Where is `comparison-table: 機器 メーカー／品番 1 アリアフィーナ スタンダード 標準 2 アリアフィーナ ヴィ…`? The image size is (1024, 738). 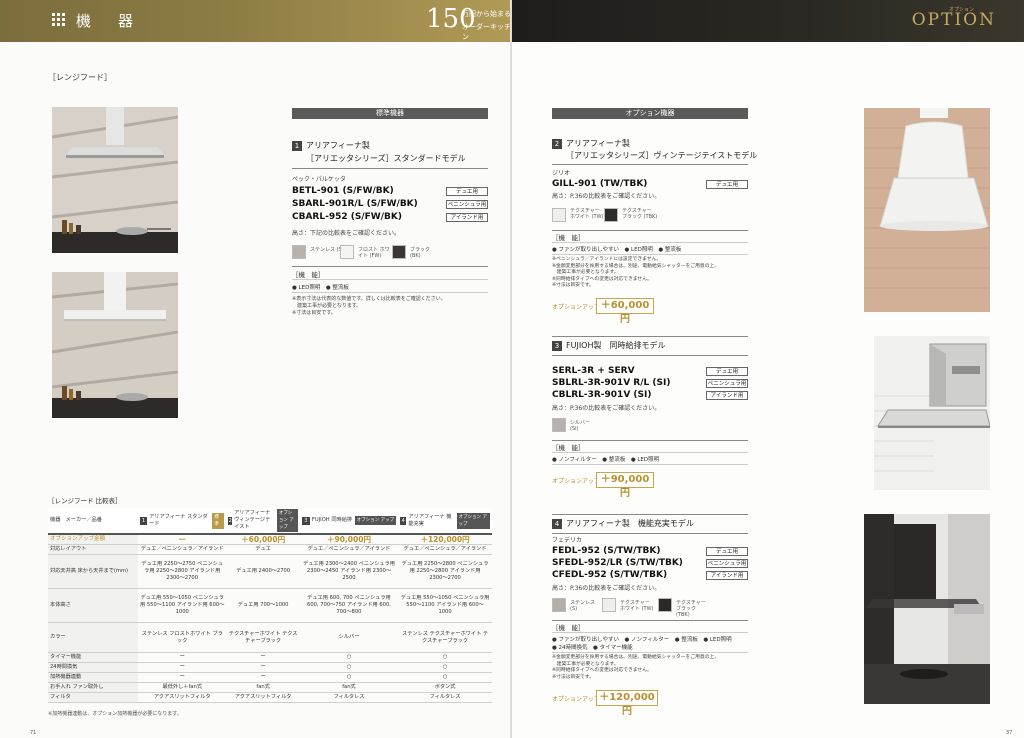 comparison-table: 機器 メーカー／品番 1 アリアフィーナ スタンダード 標準 2 アリアフィーナ ヴィ… is located at coordinates (270, 605).